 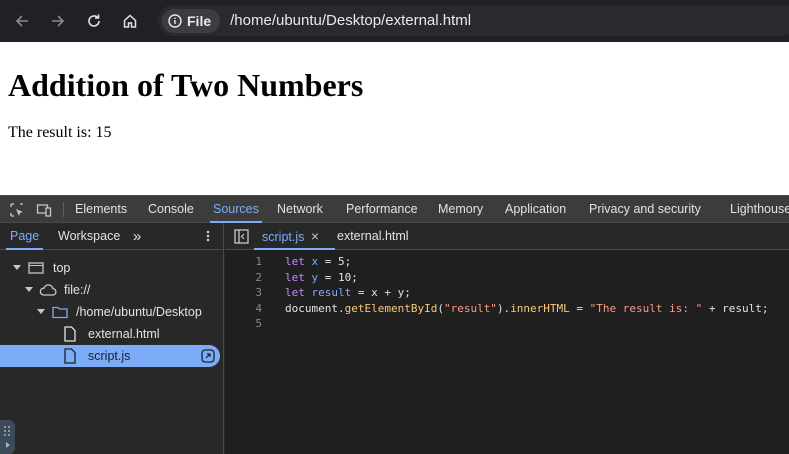 I want to click on code-line: 3 let result = x + y;, so click(x=507, y=293).